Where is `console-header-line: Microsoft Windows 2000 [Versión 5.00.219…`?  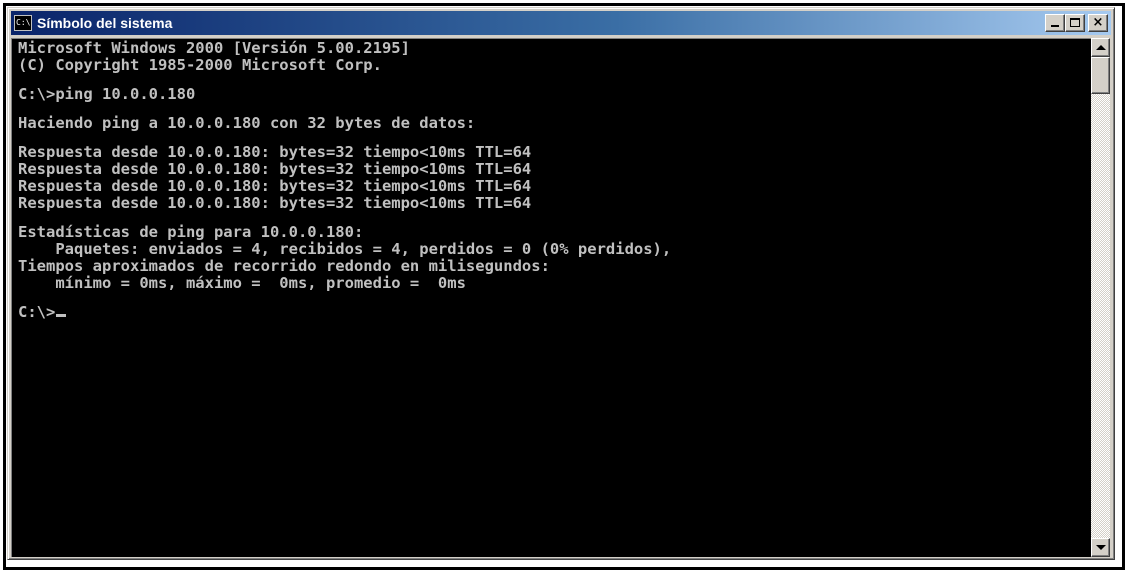 console-header-line: Microsoft Windows 2000 [Versión 5.00.219… is located at coordinates (214, 48).